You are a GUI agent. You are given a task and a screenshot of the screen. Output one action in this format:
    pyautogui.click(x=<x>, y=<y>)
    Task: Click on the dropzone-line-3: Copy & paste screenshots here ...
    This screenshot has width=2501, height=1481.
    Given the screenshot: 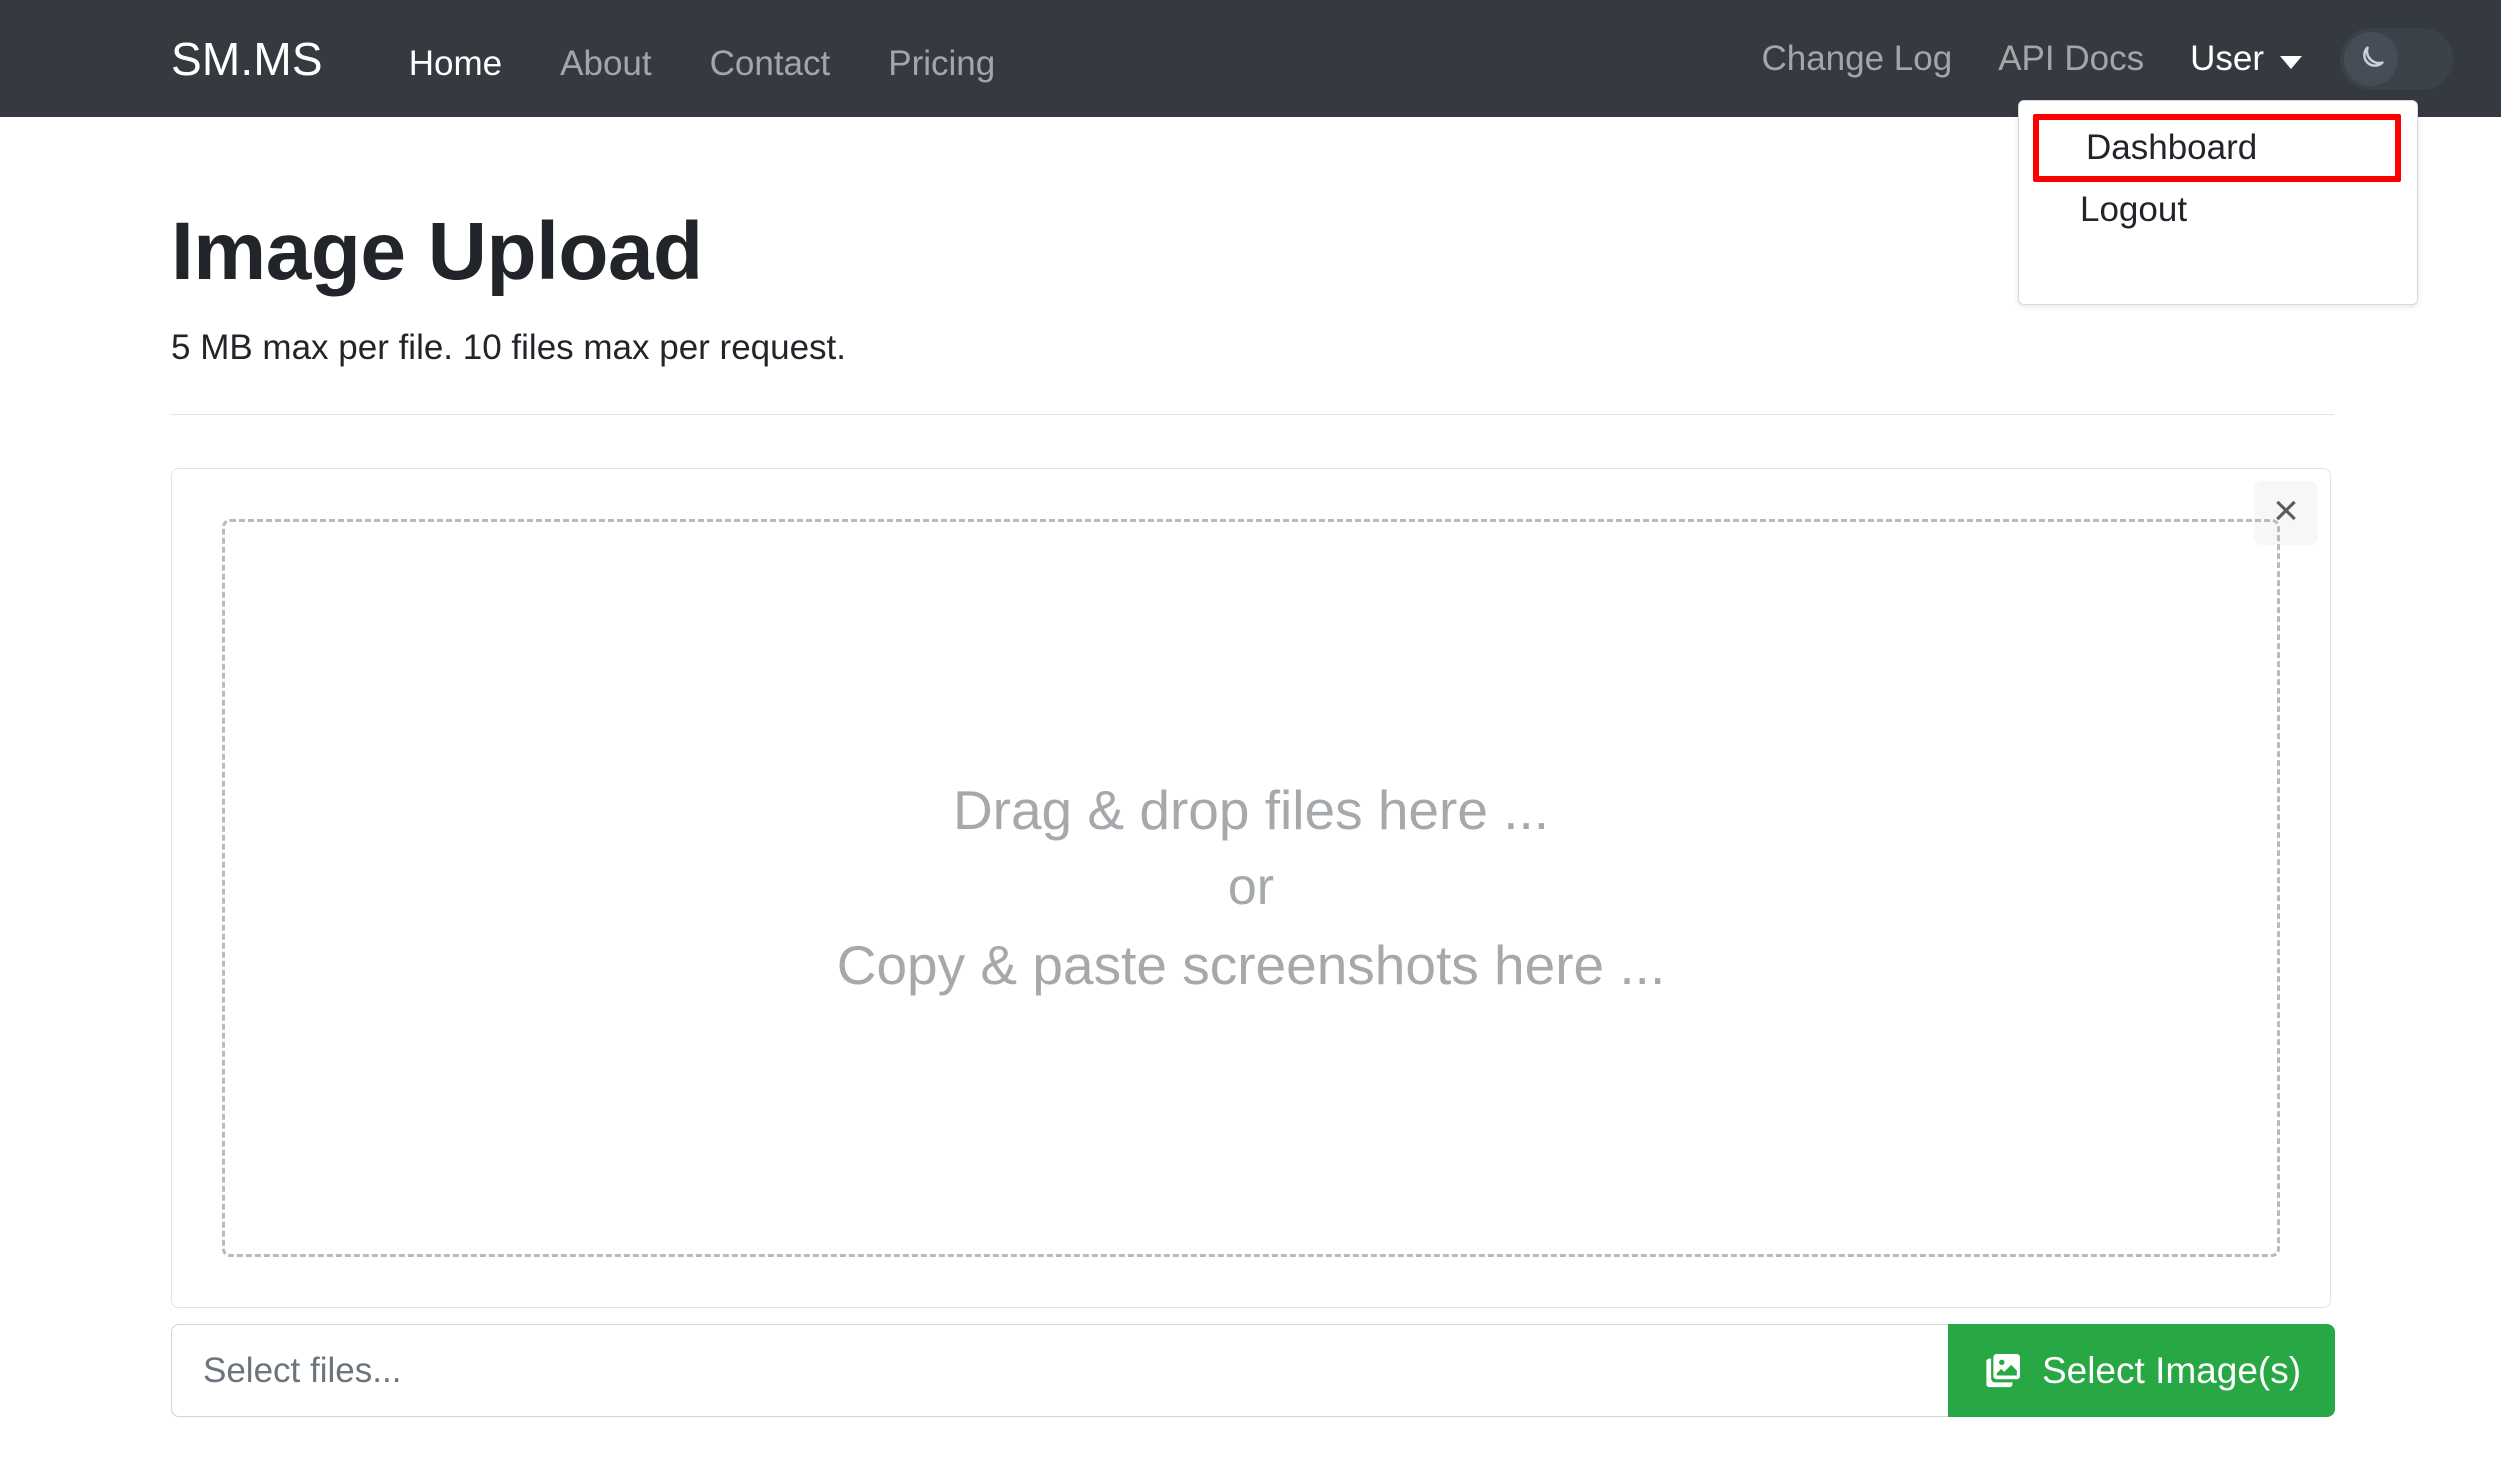 What is the action you would take?
    pyautogui.click(x=1251, y=964)
    